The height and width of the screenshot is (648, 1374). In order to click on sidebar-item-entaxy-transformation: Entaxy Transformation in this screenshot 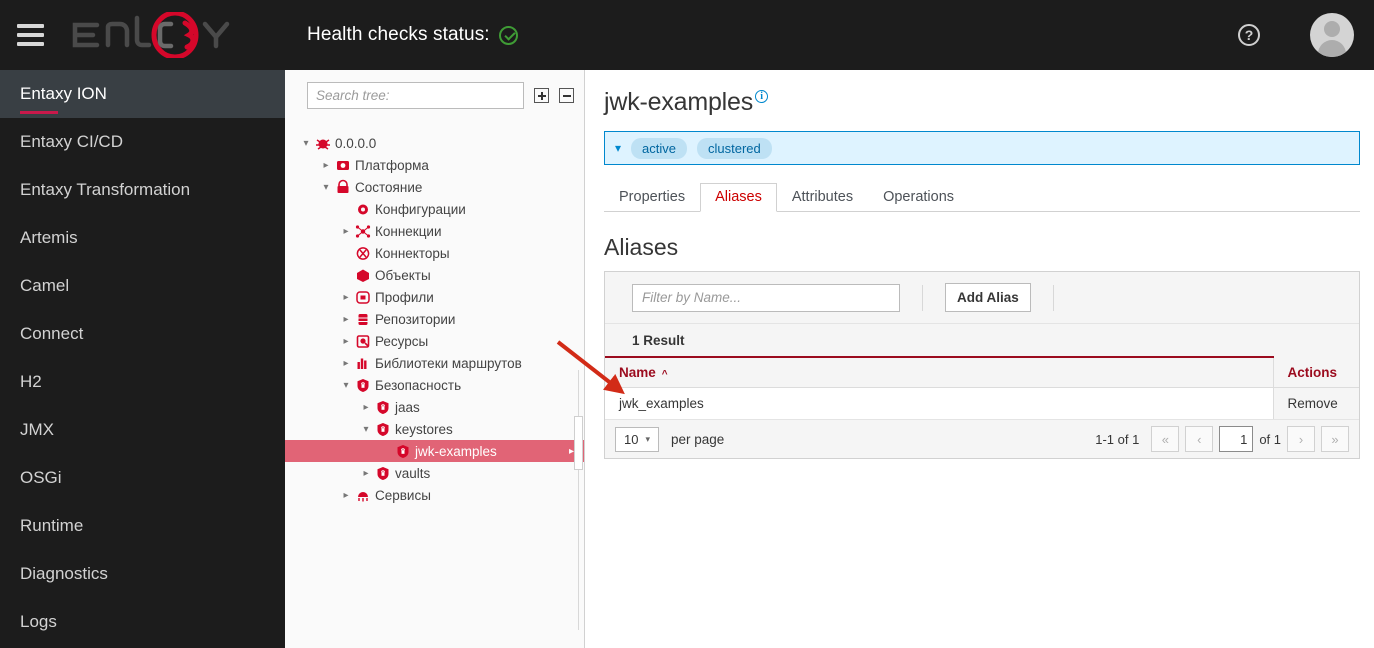, I will do `click(142, 190)`.